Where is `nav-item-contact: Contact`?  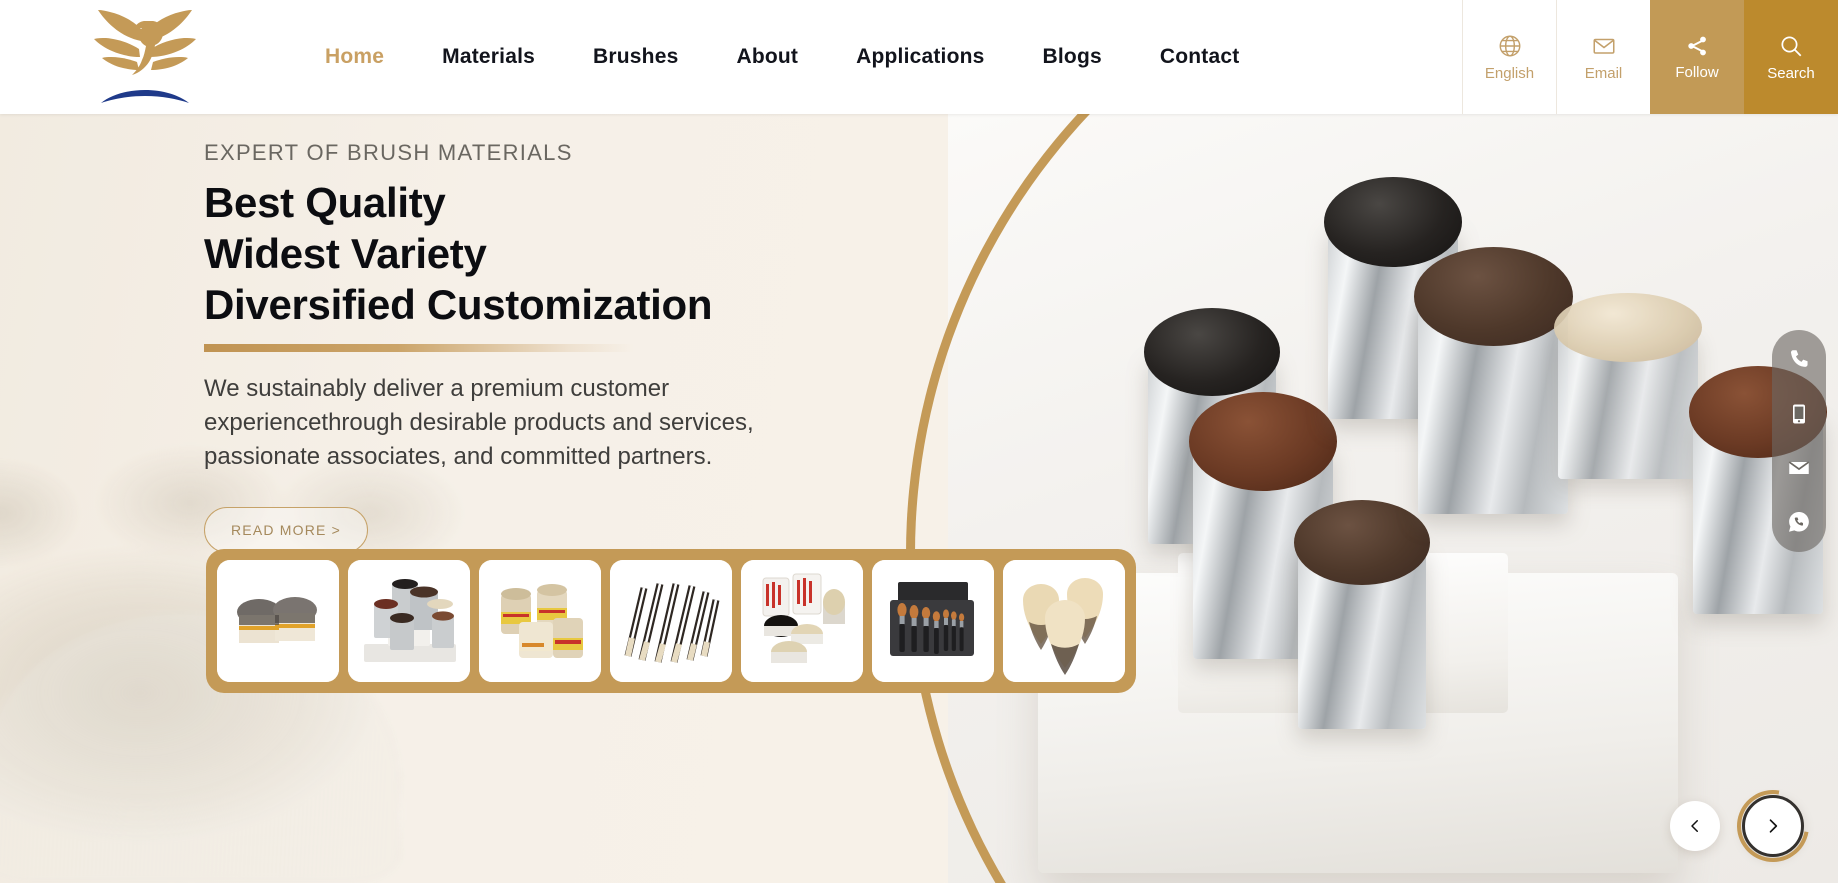 nav-item-contact: Contact is located at coordinates (1200, 57).